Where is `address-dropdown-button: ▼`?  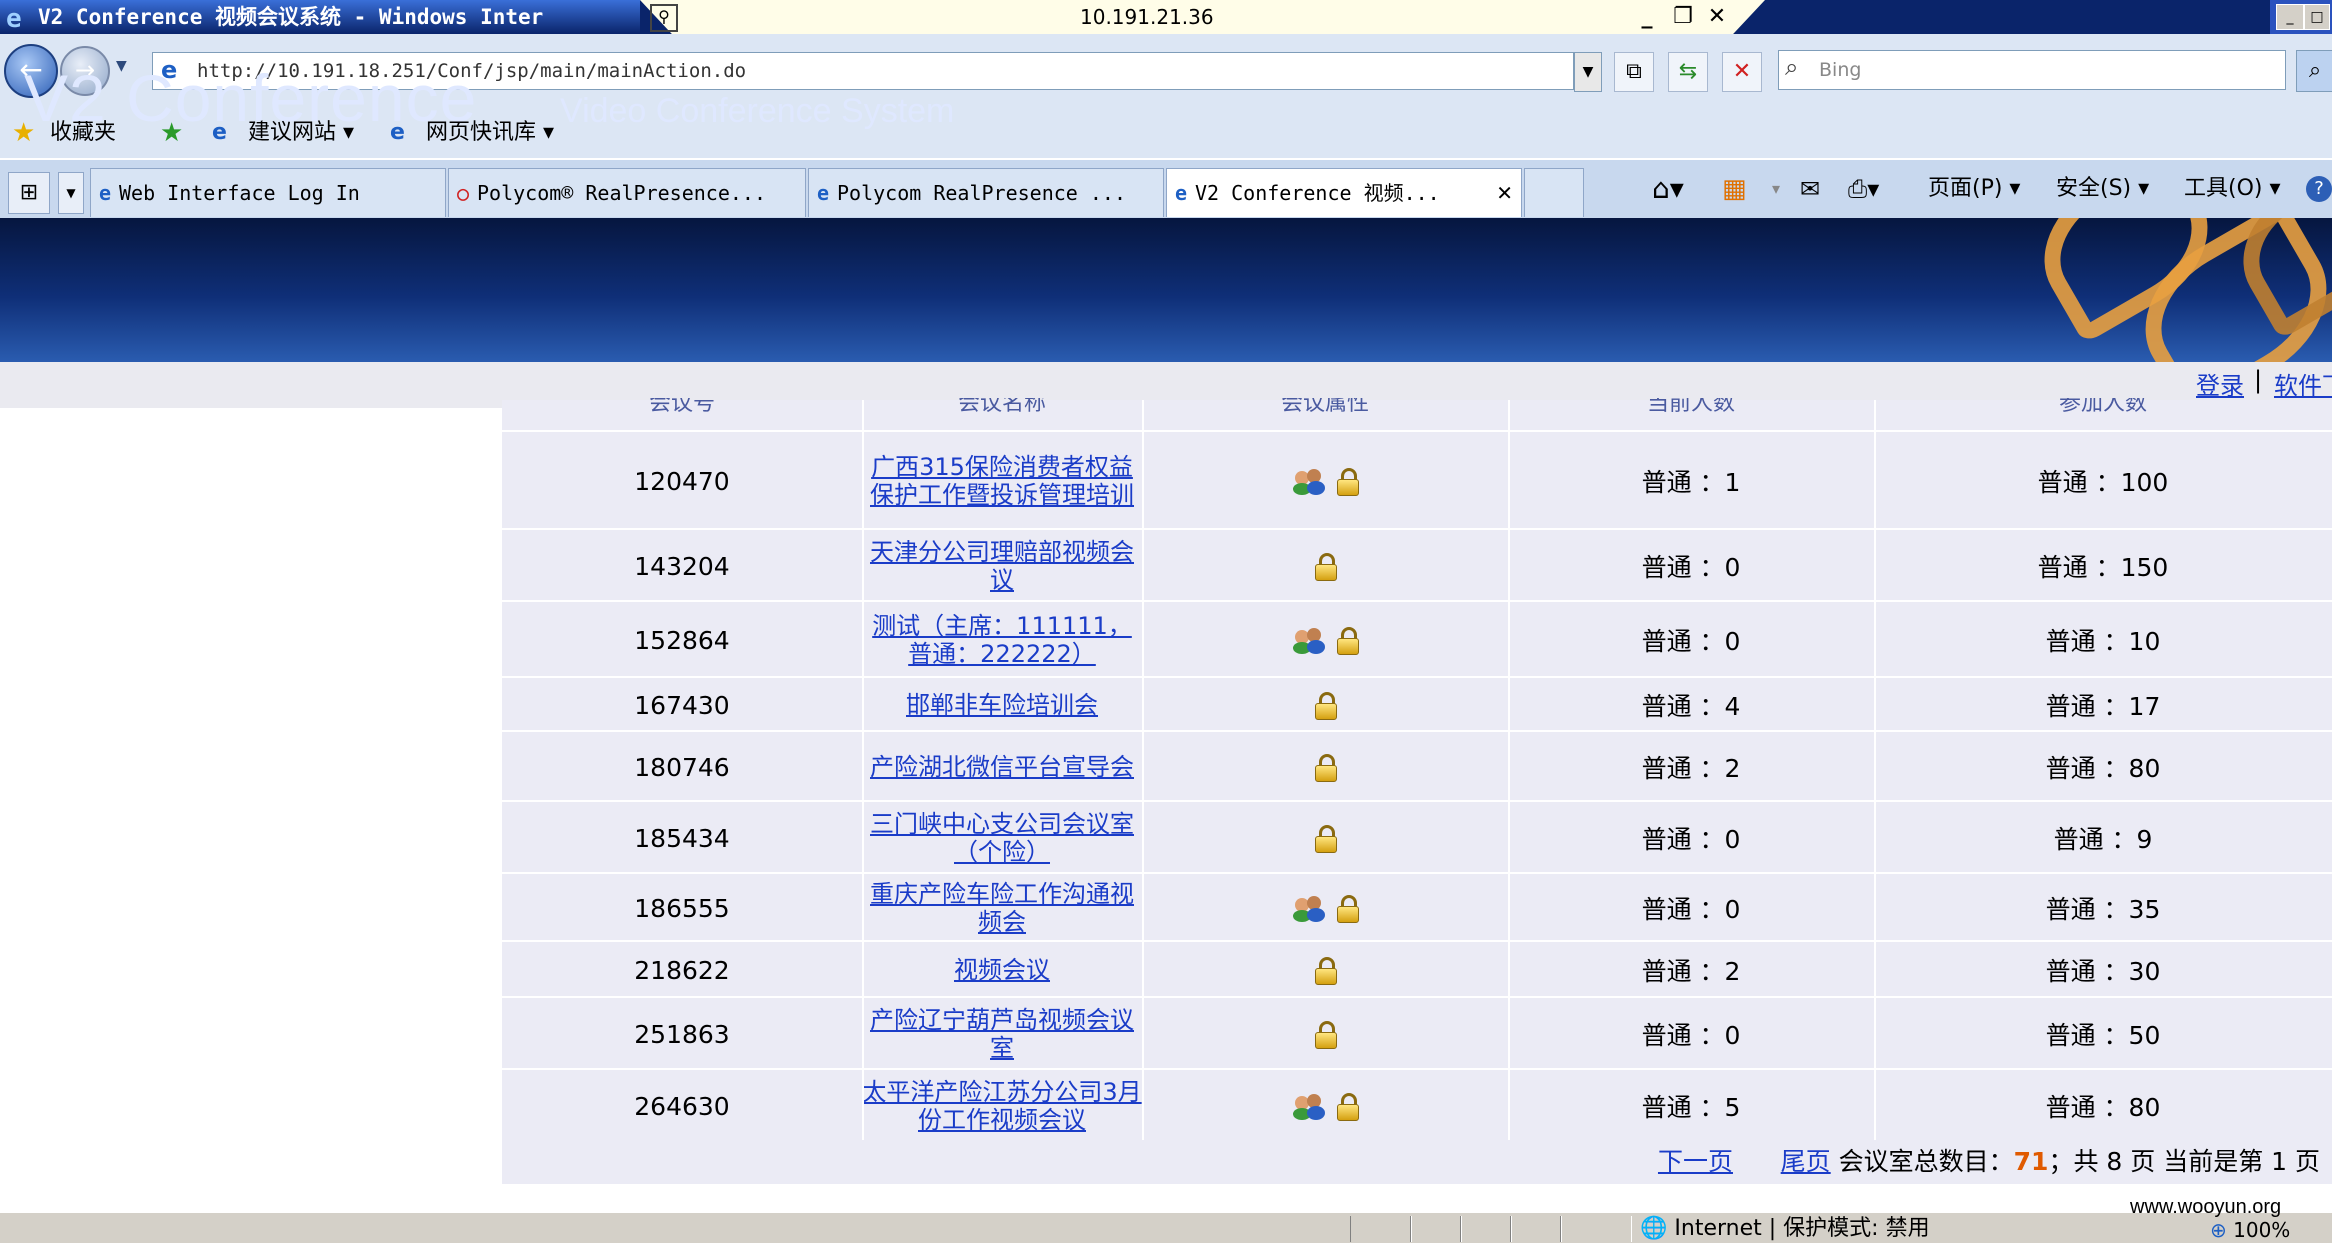
address-dropdown-button: ▼ is located at coordinates (1588, 72).